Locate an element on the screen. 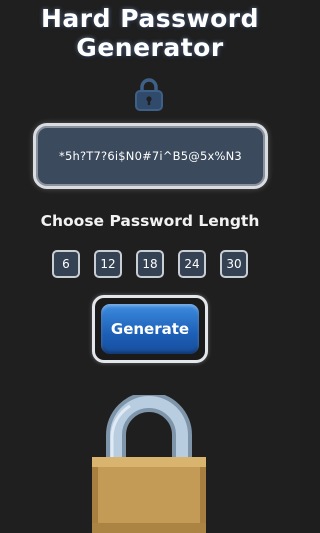 The height and width of the screenshot is (533, 320). length-option-6: 6 is located at coordinates (66, 264).